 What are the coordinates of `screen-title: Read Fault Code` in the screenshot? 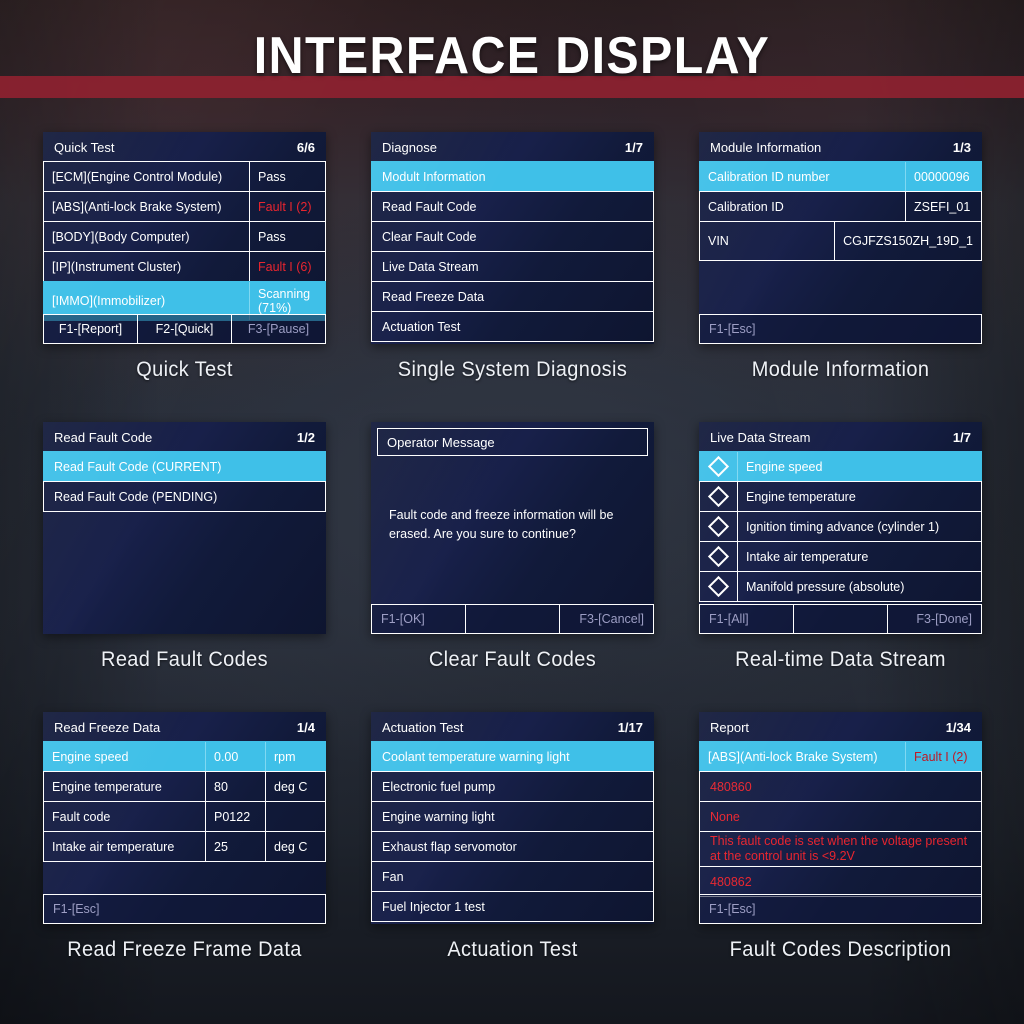 It's located at (103, 437).